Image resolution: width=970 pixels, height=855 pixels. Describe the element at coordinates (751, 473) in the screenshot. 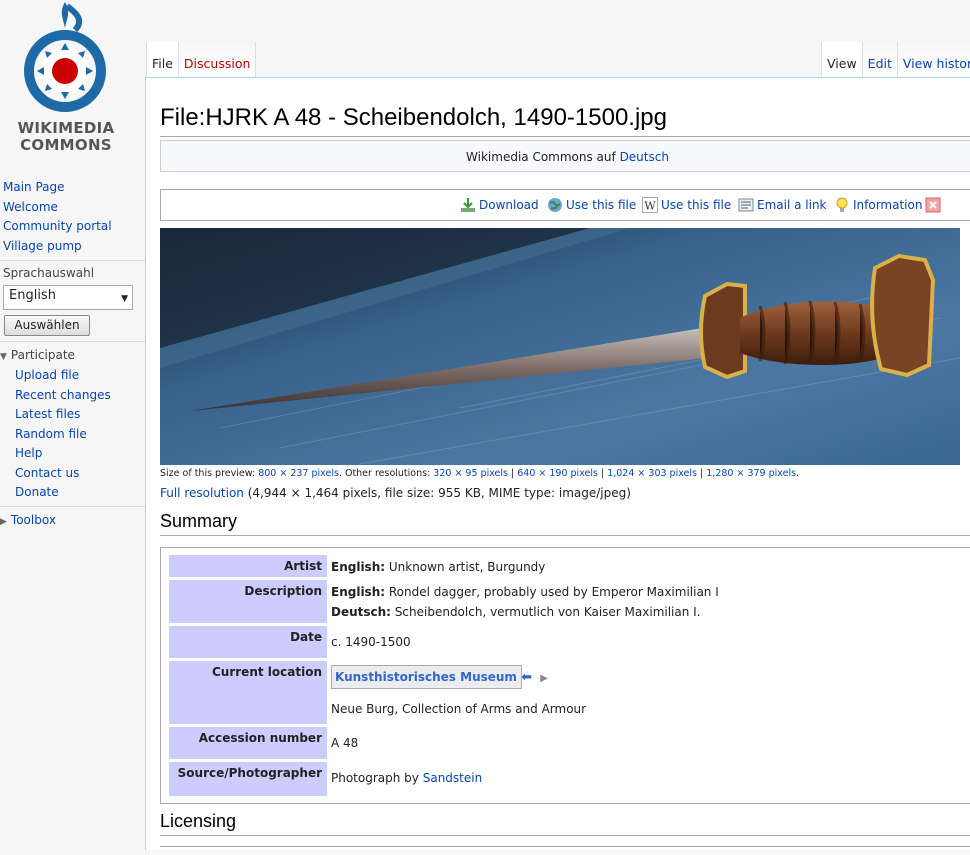

I see `res-link-1280: 1,280 × 379 pixels` at that location.